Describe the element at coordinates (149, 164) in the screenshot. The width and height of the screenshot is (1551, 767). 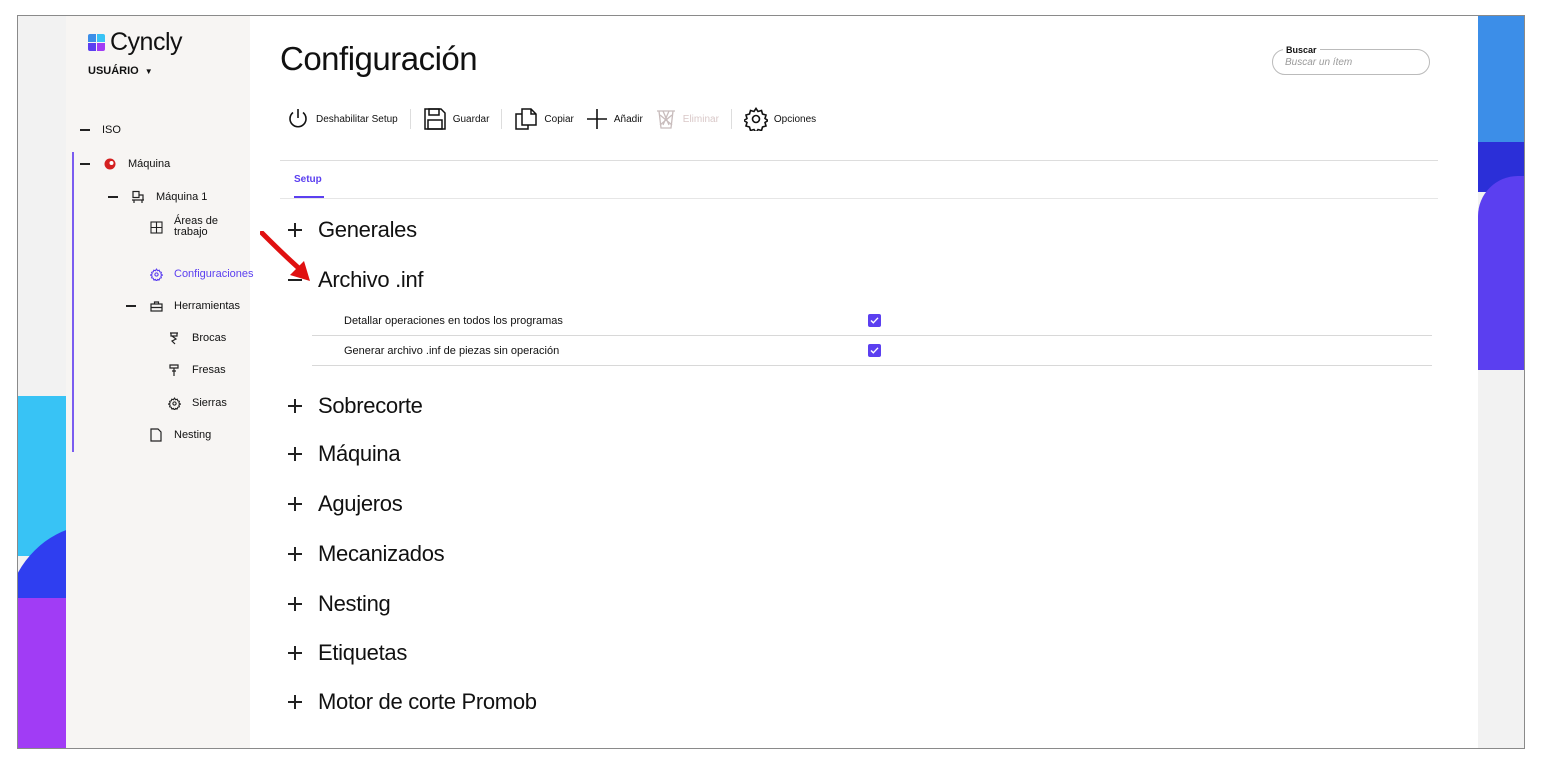
I see `sidebar-item-label: Máquina` at that location.